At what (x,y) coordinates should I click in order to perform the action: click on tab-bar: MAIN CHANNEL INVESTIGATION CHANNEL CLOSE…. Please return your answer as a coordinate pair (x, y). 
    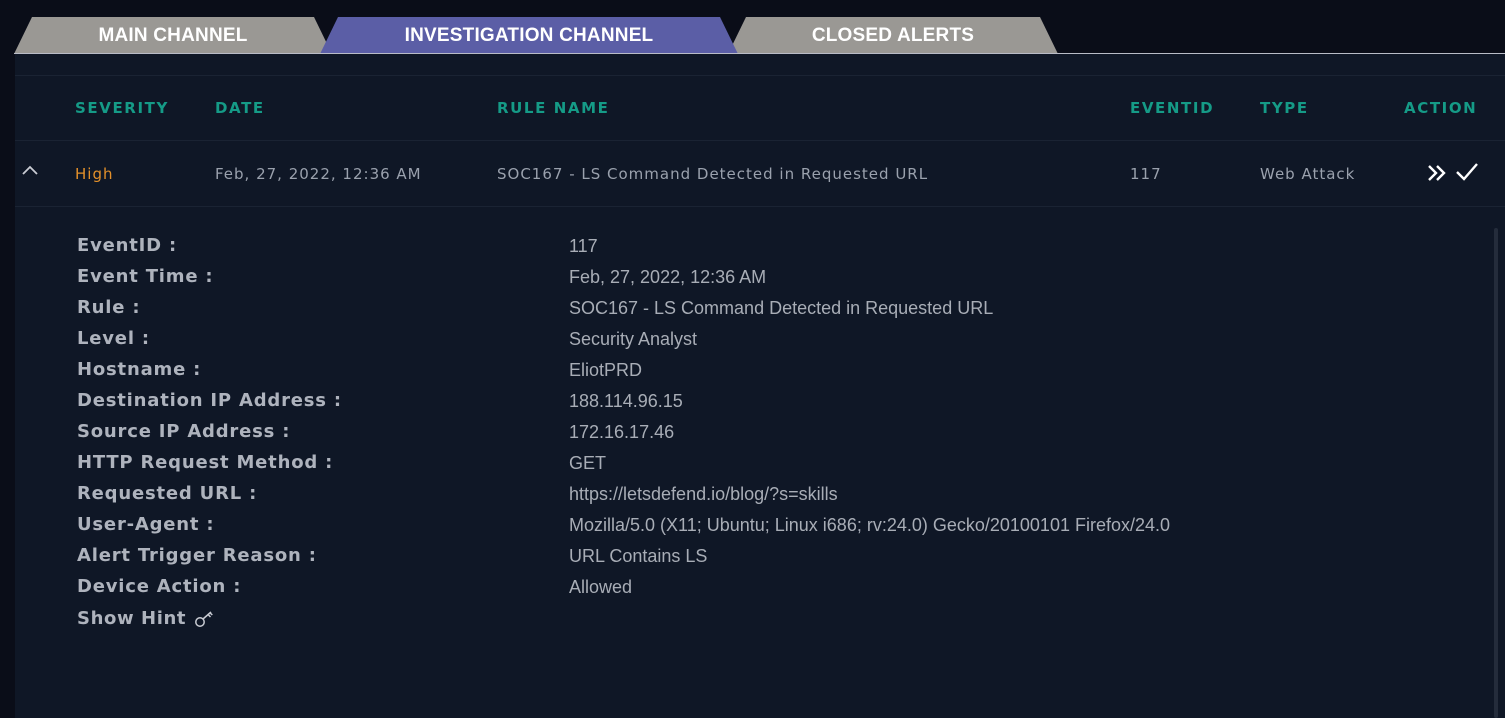
    Looking at the image, I should click on (752, 27).